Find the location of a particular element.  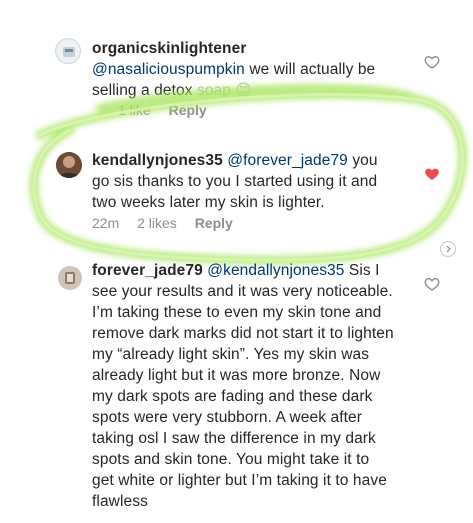

comment-mention: @forever_jade79 is located at coordinates (287, 160).